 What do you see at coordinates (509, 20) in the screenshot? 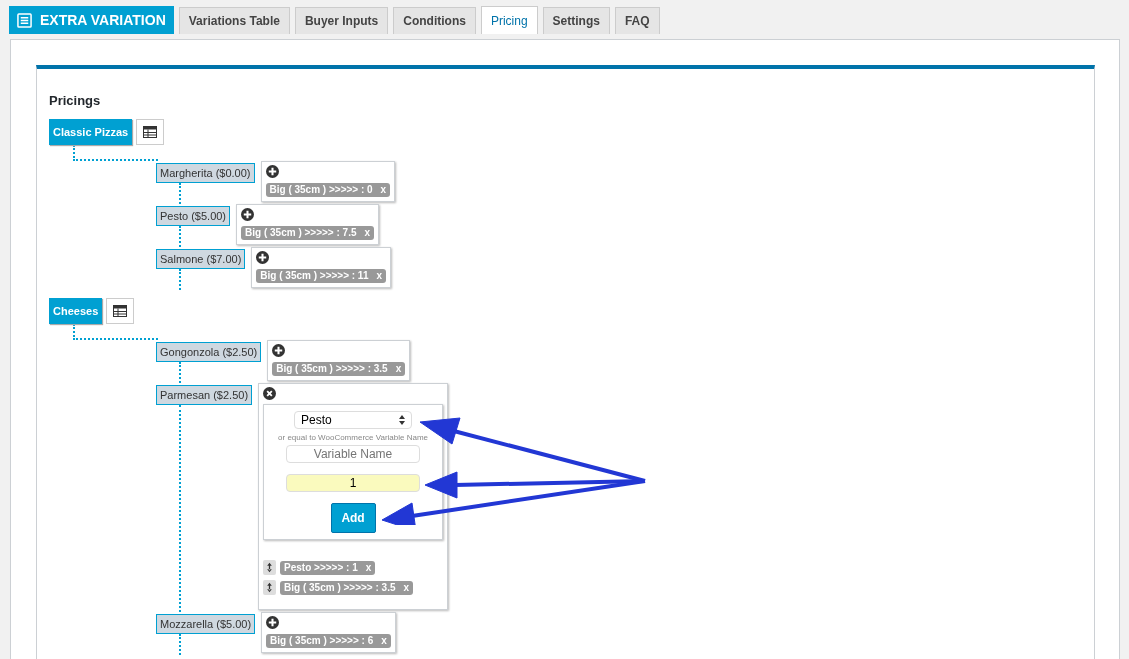
I see `tab: Pricing` at bounding box center [509, 20].